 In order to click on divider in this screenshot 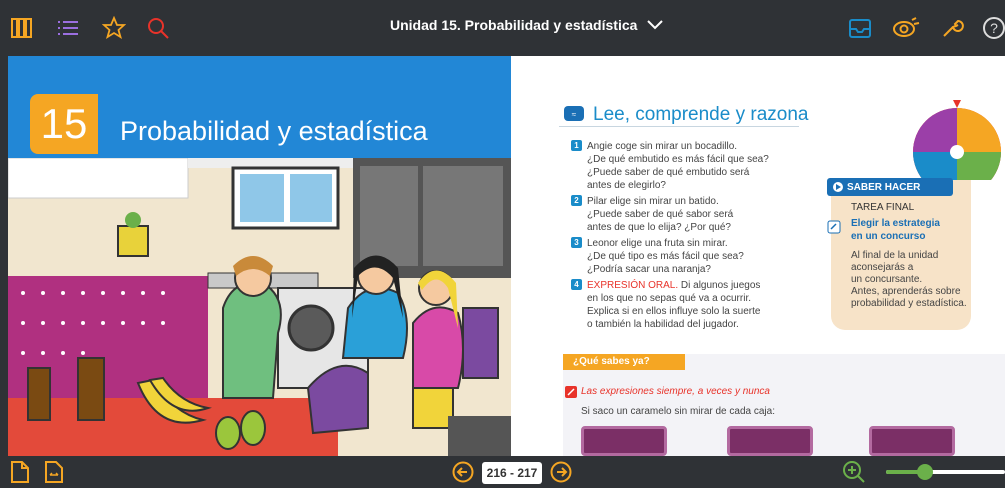, I will do `click(679, 126)`.